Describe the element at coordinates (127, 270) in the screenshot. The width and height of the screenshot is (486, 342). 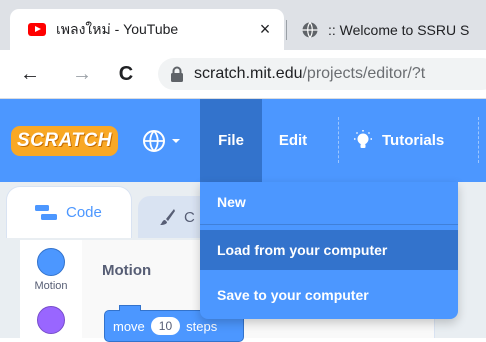
I see `palette-category-title: Motion` at that location.